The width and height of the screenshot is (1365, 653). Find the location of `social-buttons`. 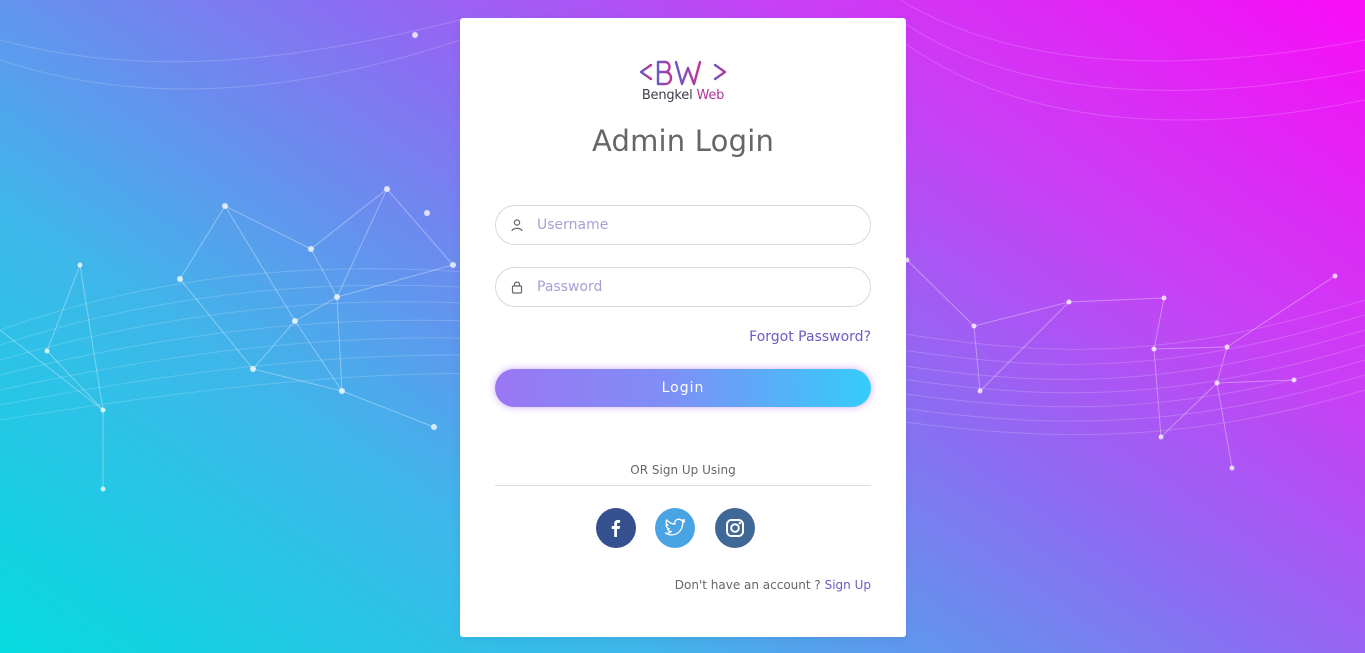

social-buttons is located at coordinates (683, 528).